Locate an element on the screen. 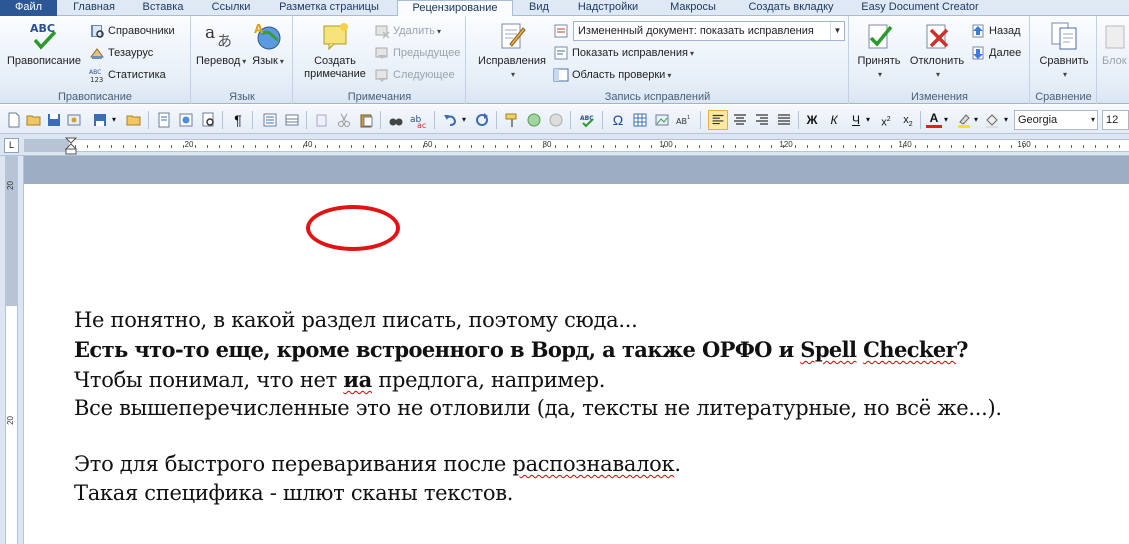 The image size is (1129, 544). tab-home: Главная is located at coordinates (94, 8).